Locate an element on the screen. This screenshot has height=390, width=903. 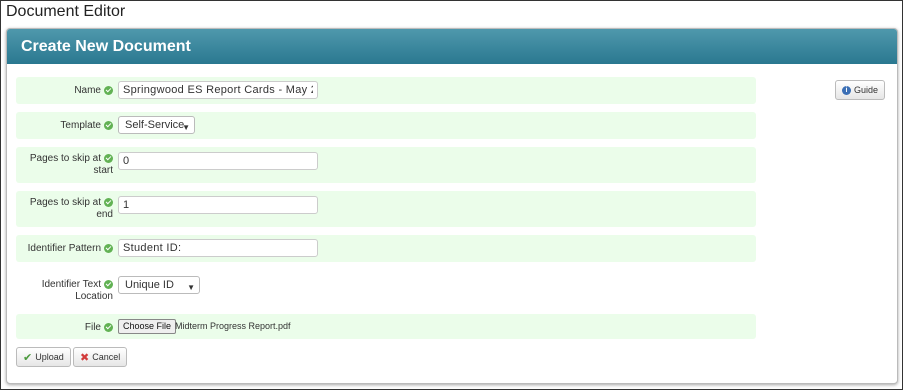
identifier-location-label-line1: Identifier Text is located at coordinates (71, 284).